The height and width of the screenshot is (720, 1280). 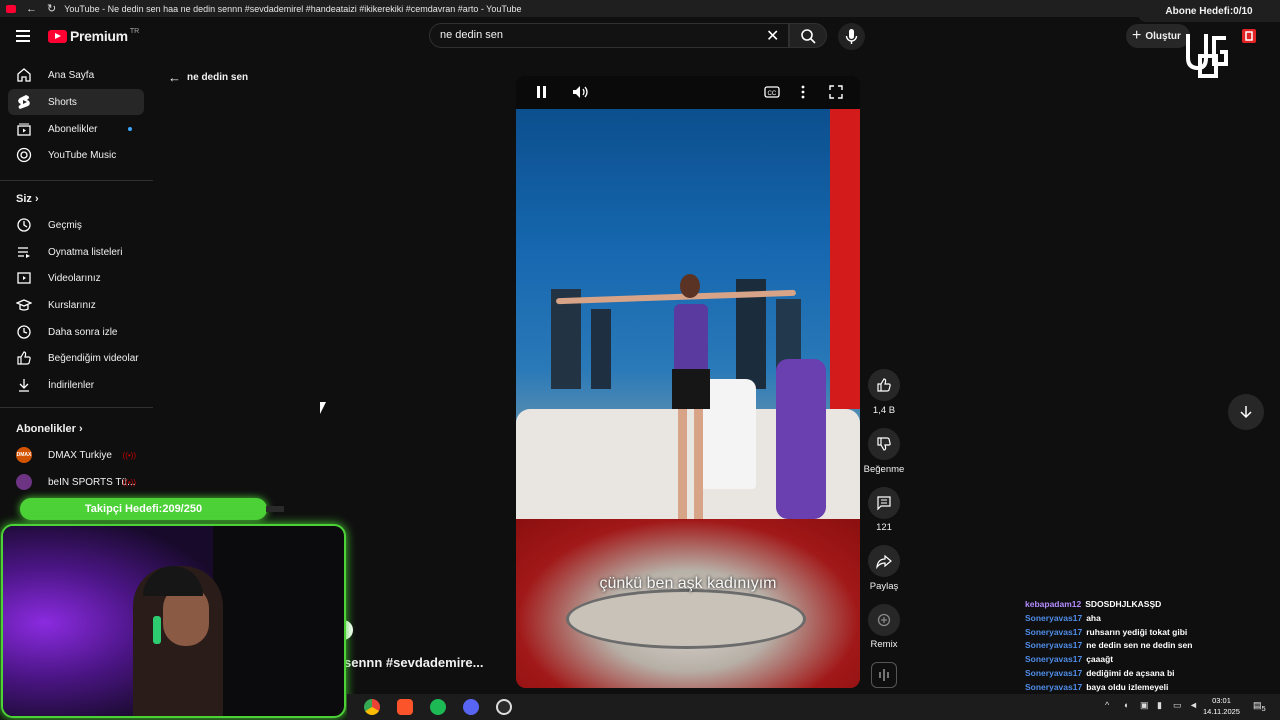 I want to click on headset-mic, so click(x=157, y=630).